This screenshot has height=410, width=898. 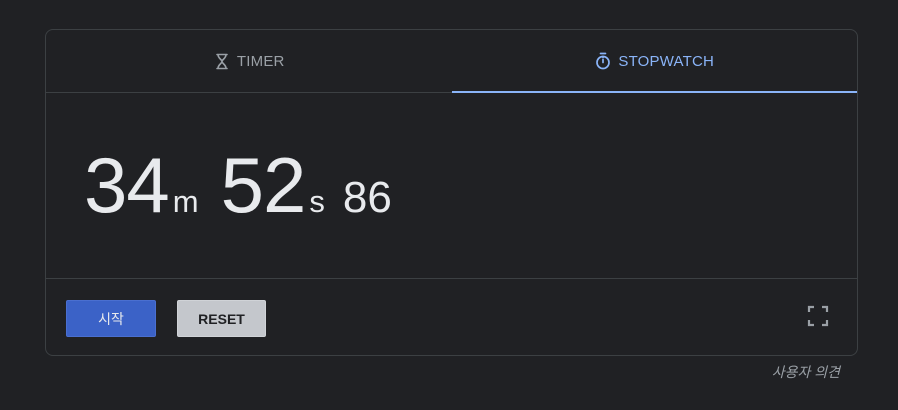 I want to click on tab-timer: TIMER, so click(x=249, y=61).